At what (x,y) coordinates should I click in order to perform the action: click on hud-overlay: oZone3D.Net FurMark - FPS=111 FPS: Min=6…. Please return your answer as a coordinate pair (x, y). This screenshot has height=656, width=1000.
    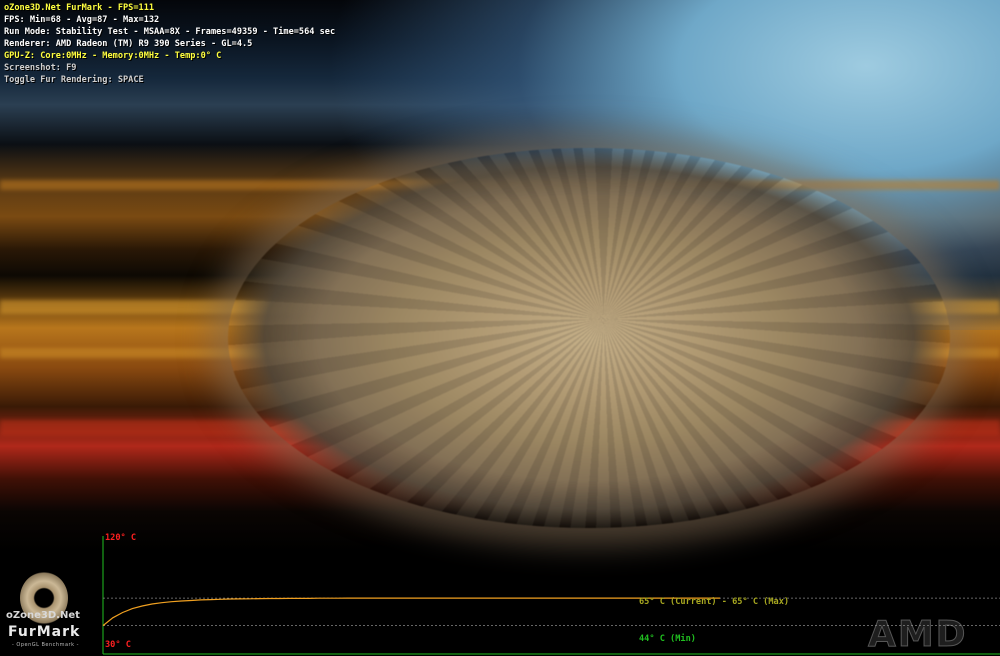
    Looking at the image, I should click on (169, 44).